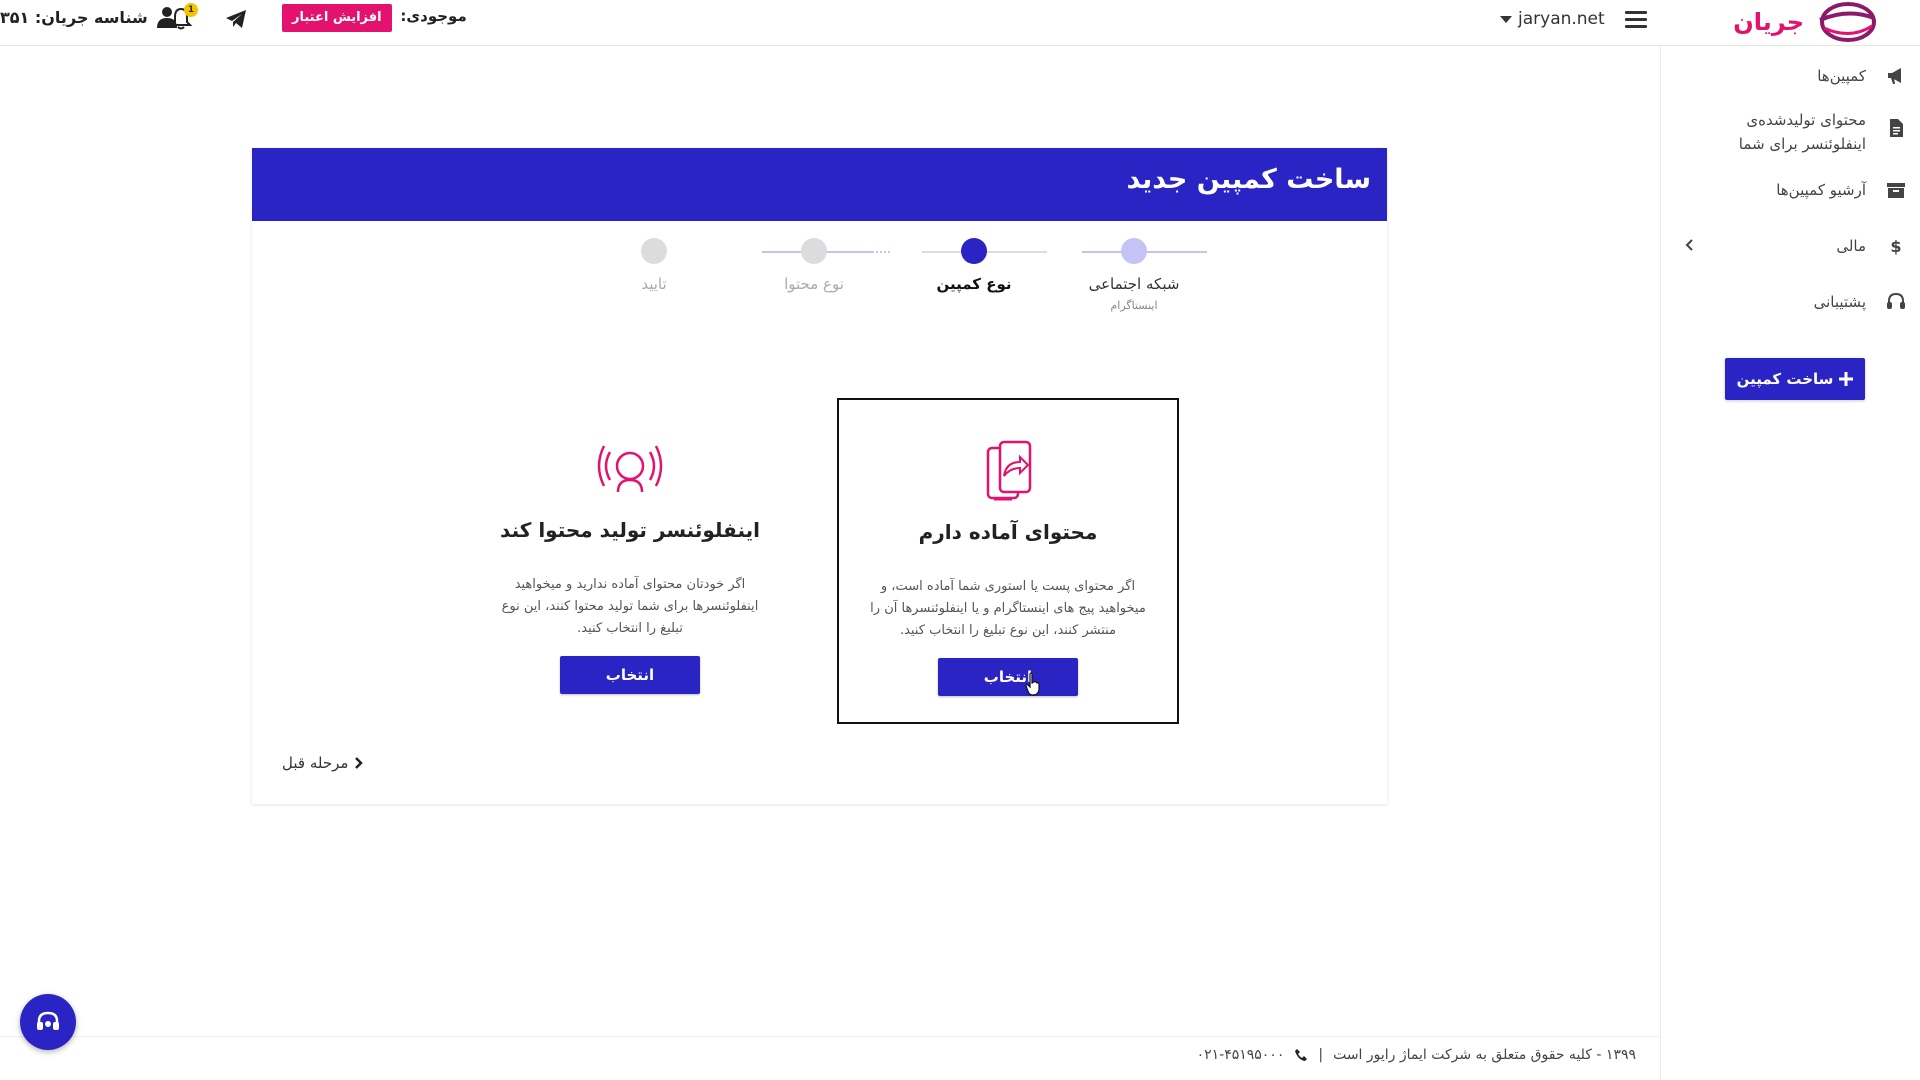 The image size is (1920, 1080). What do you see at coordinates (1790, 76) in the screenshot?
I see `sidebar-item-campaigns: کمپین‌ها` at bounding box center [1790, 76].